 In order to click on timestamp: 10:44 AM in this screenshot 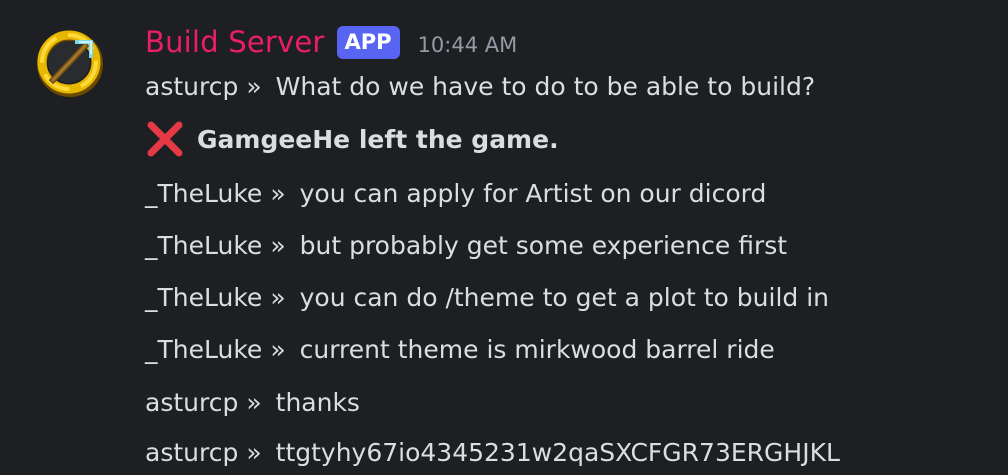, I will do `click(468, 45)`.